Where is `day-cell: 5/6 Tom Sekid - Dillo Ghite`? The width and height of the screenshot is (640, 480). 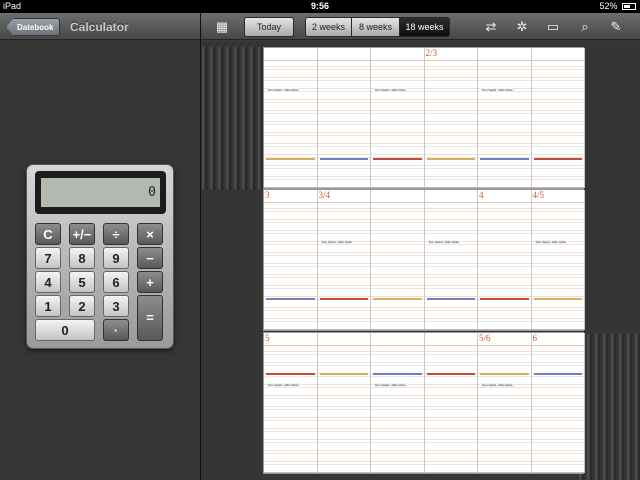
day-cell: 5/6 Tom Sekid - Dillo Ghite is located at coordinates (505, 403).